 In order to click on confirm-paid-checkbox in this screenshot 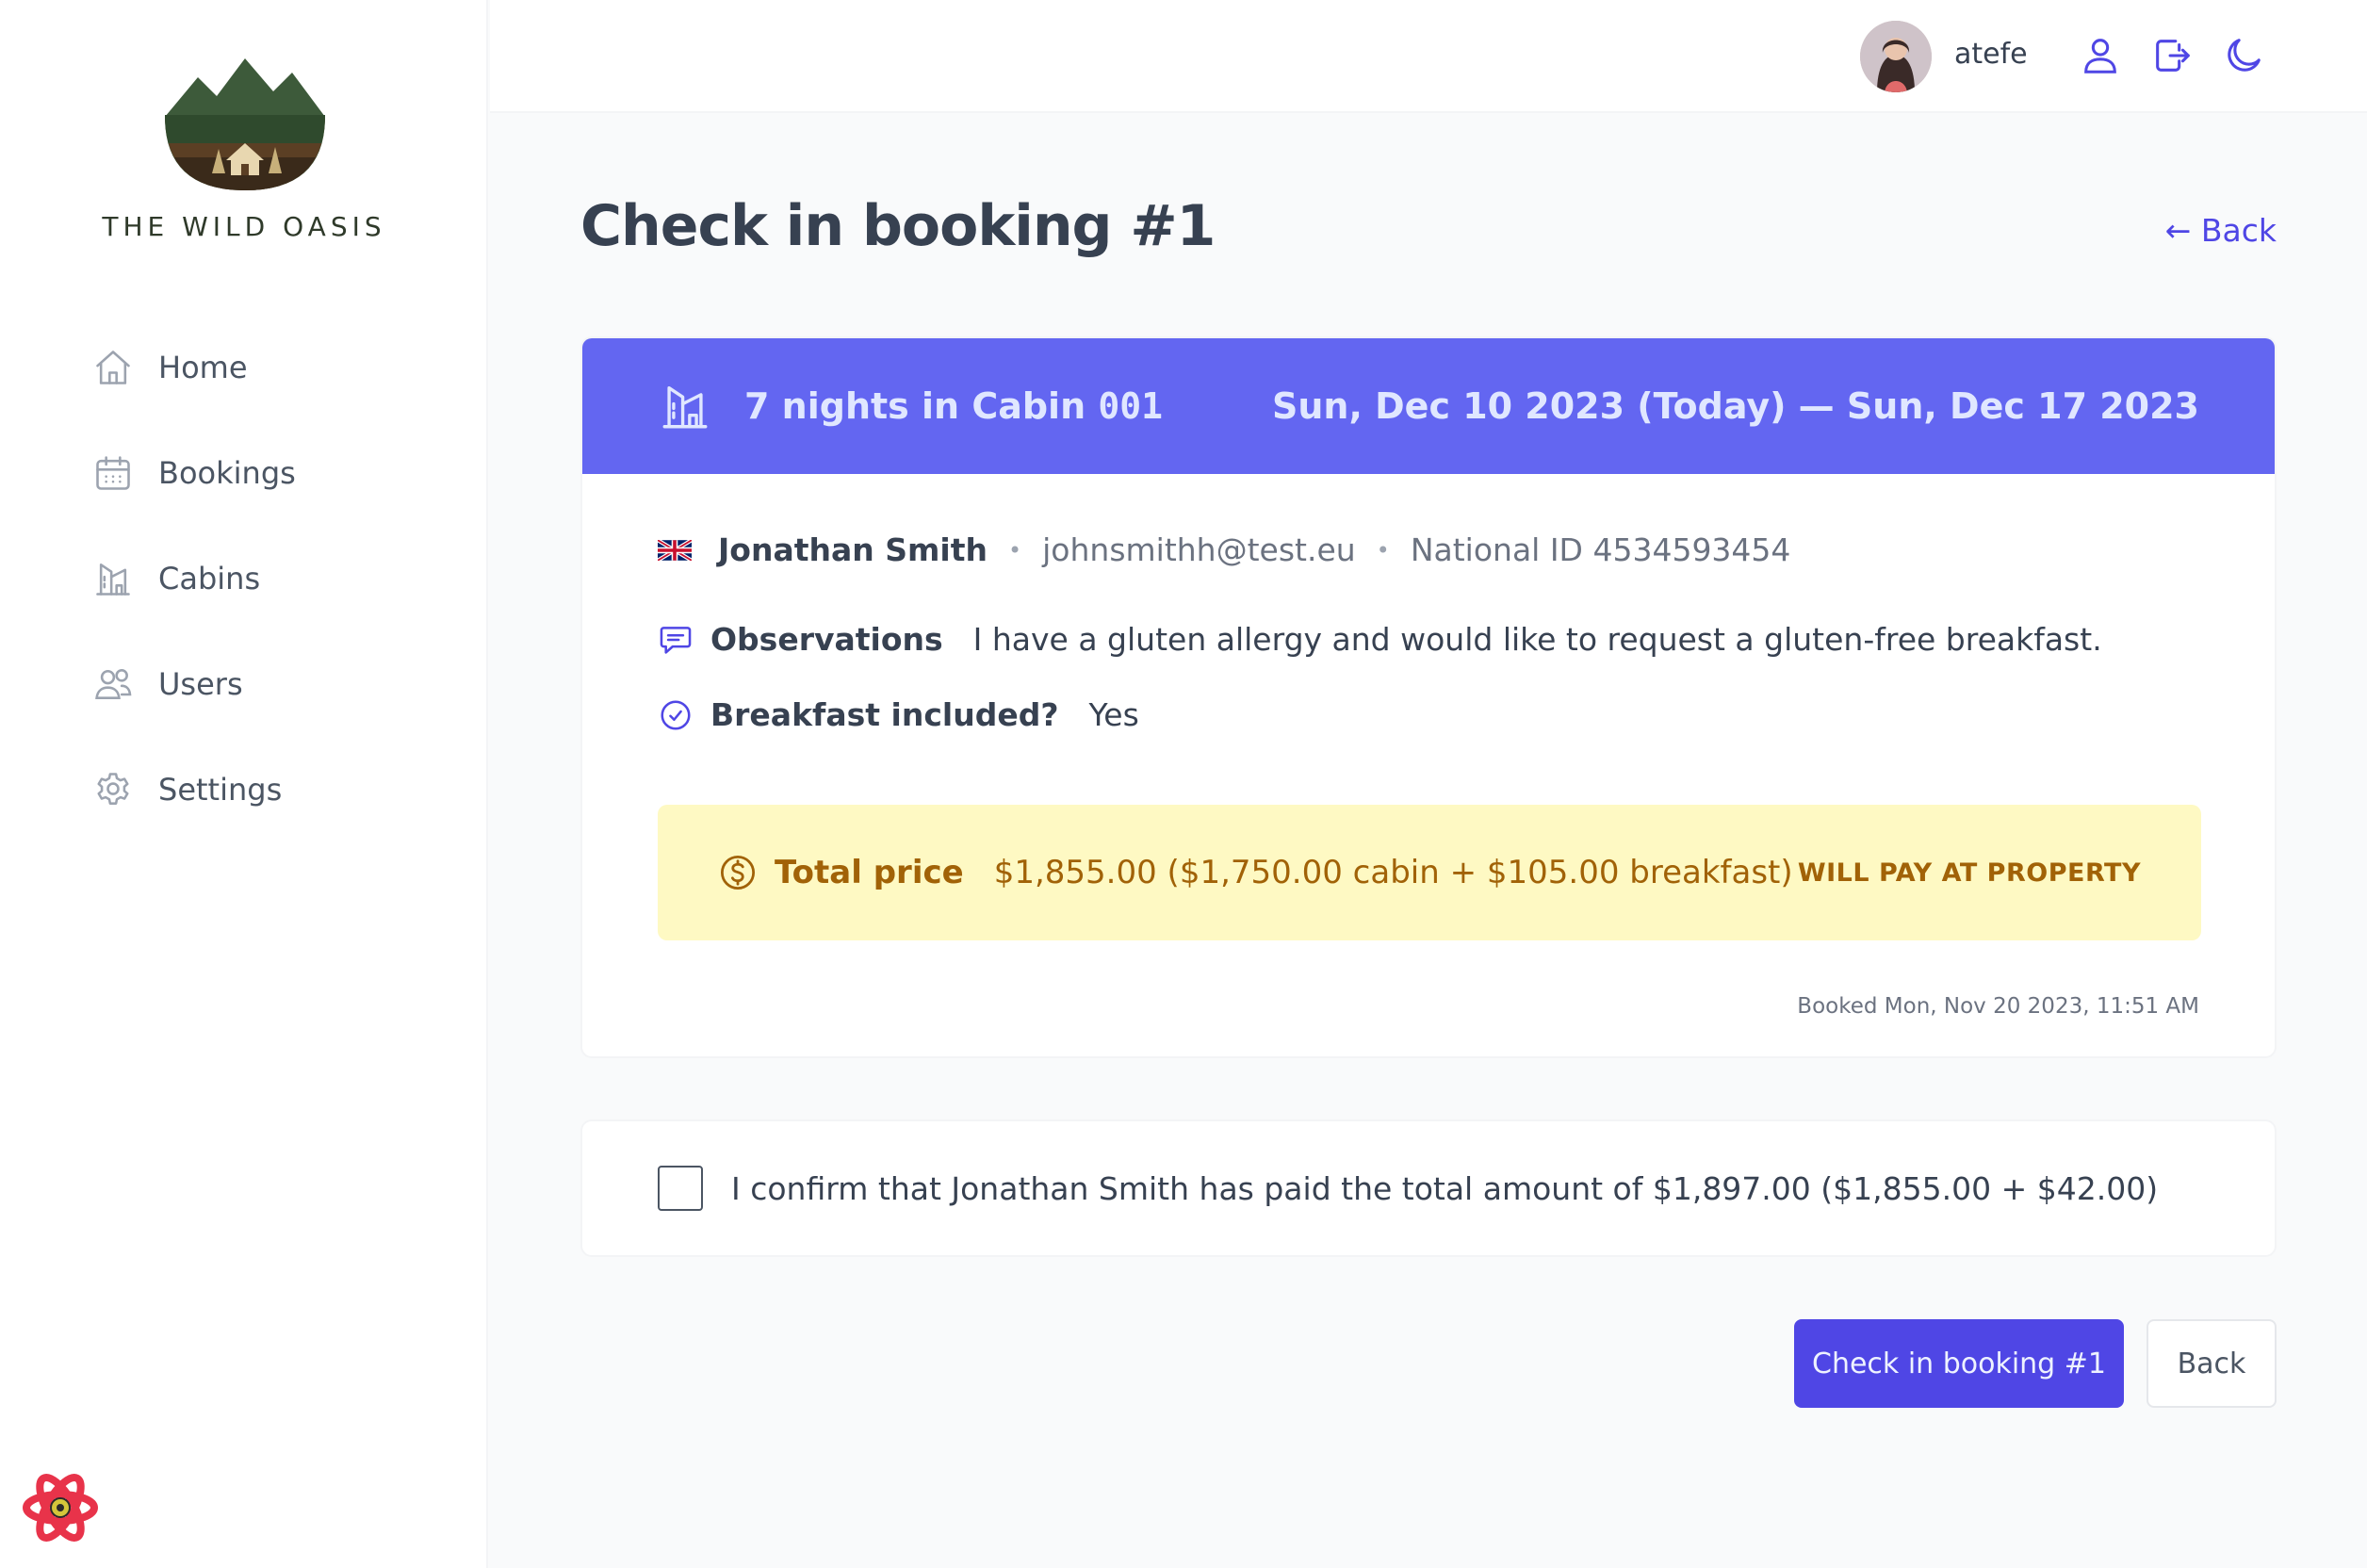, I will do `click(680, 1189)`.